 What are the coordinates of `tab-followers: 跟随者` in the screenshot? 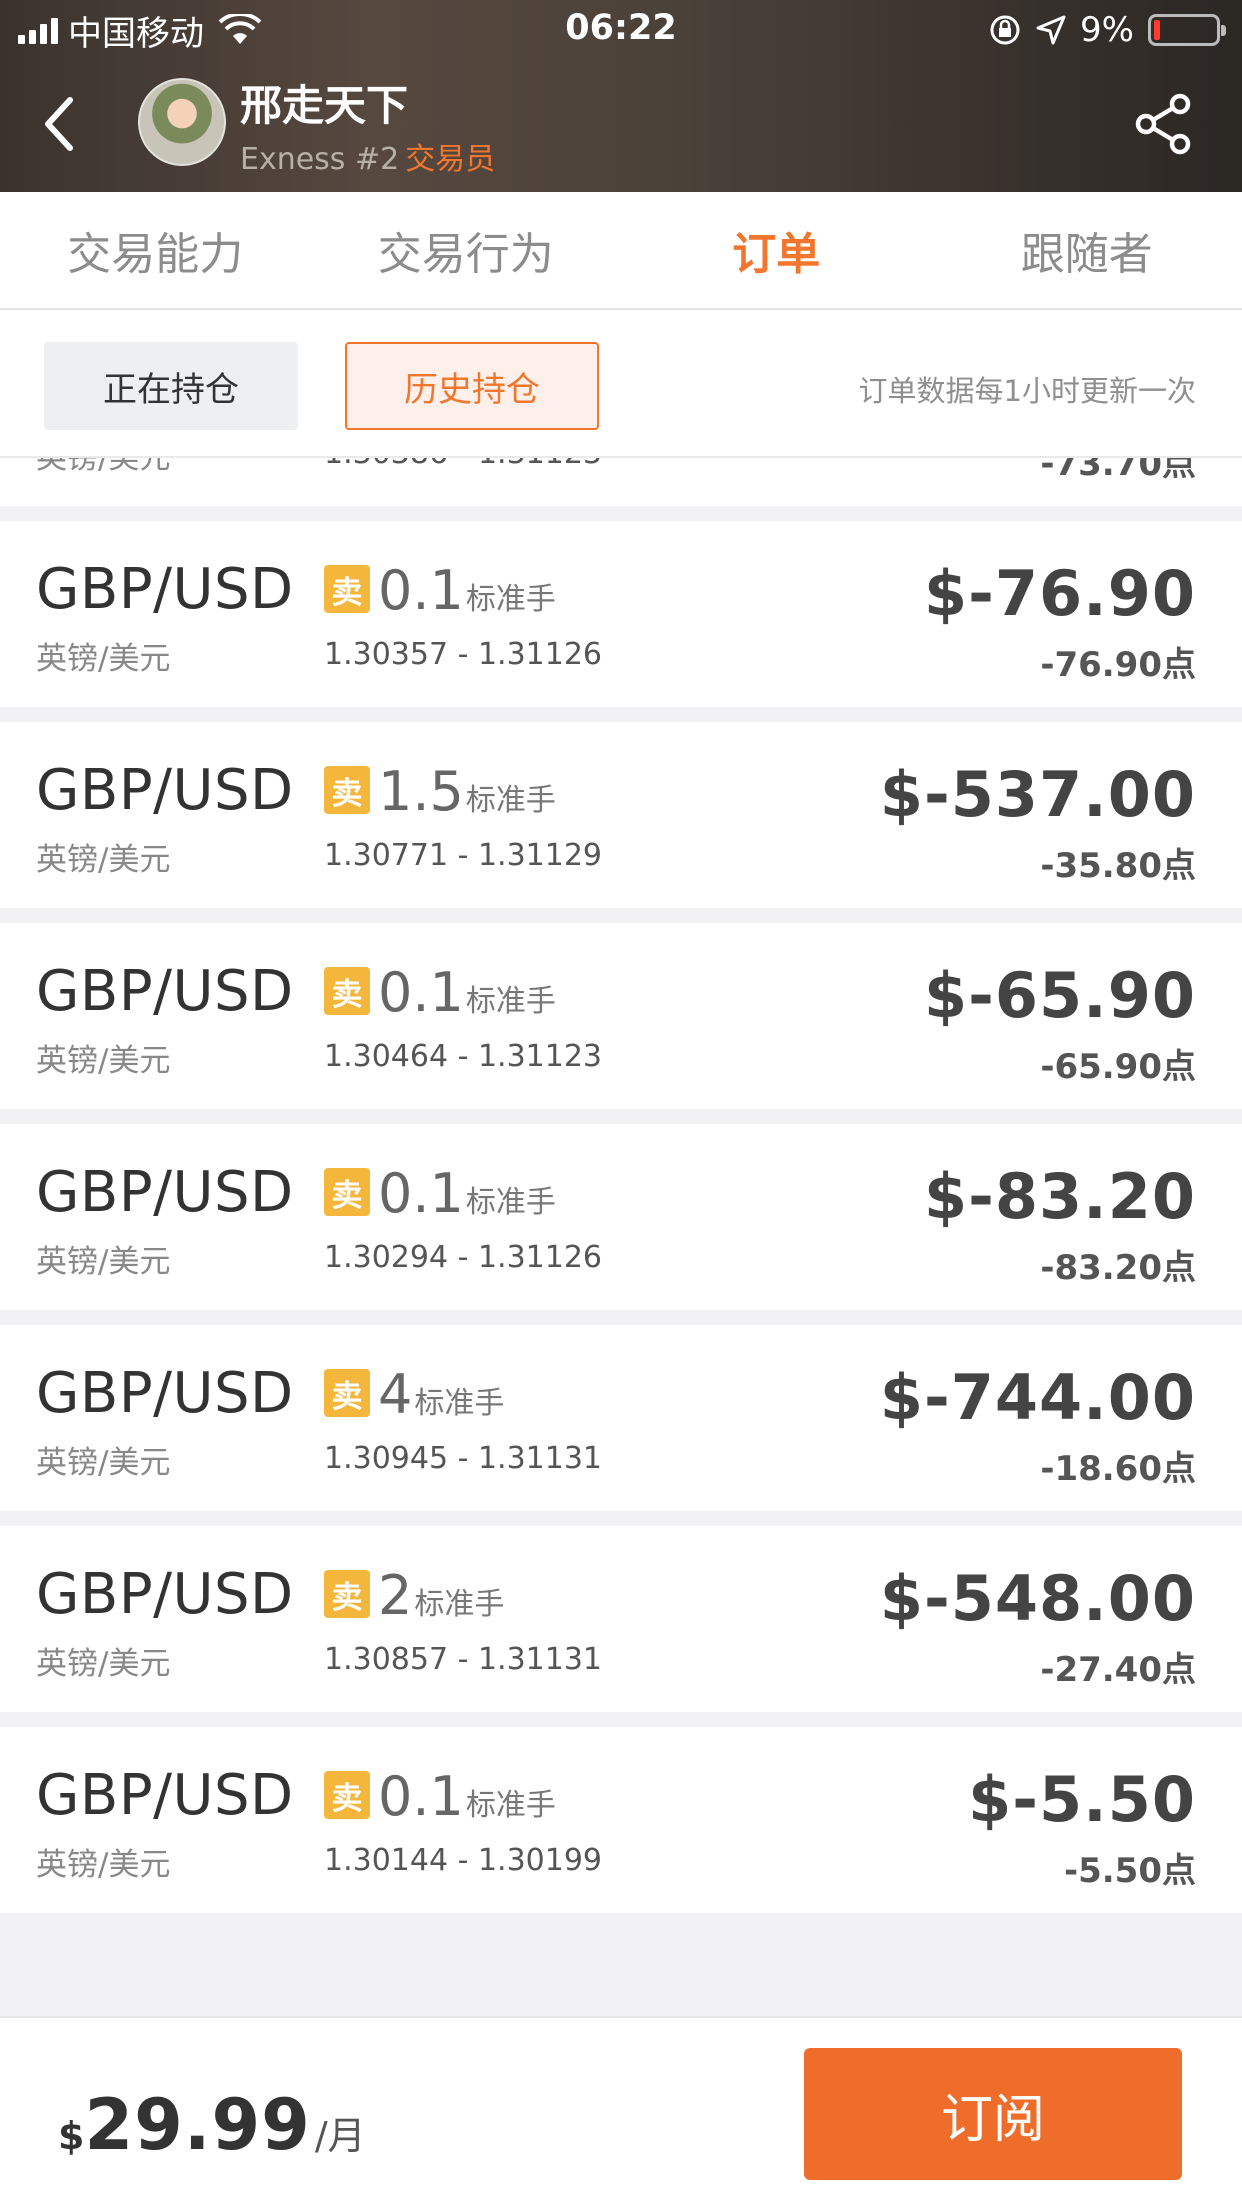 It's located at (1087, 250).